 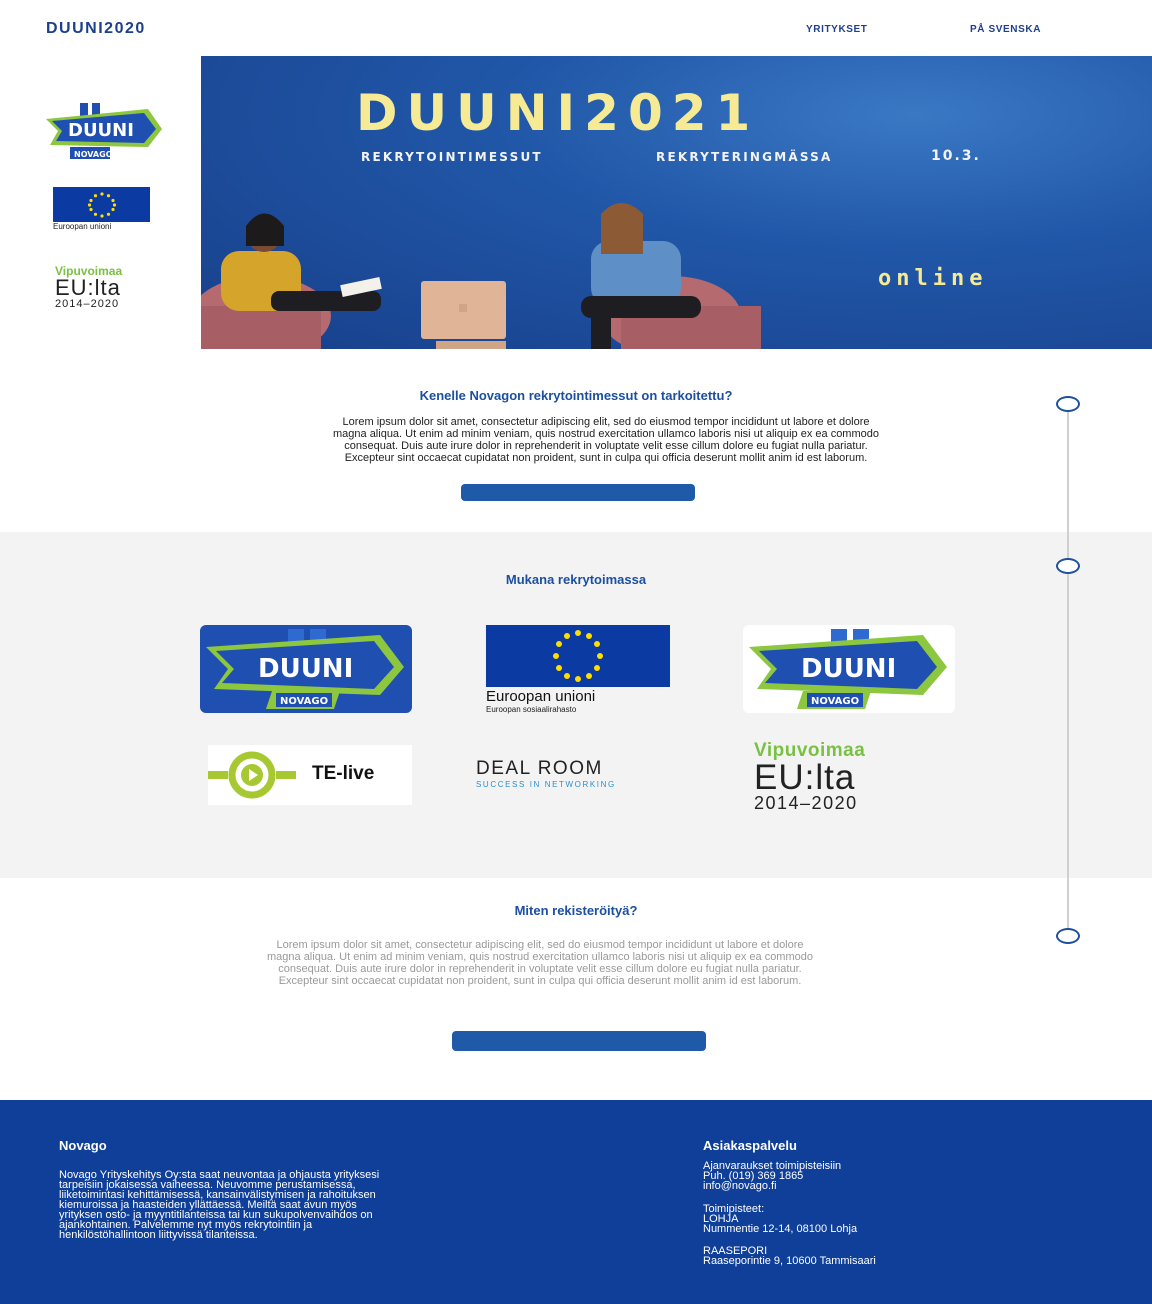 I want to click on duuni-novago-logo: DUUNI NOVAGO, so click(x=104, y=131).